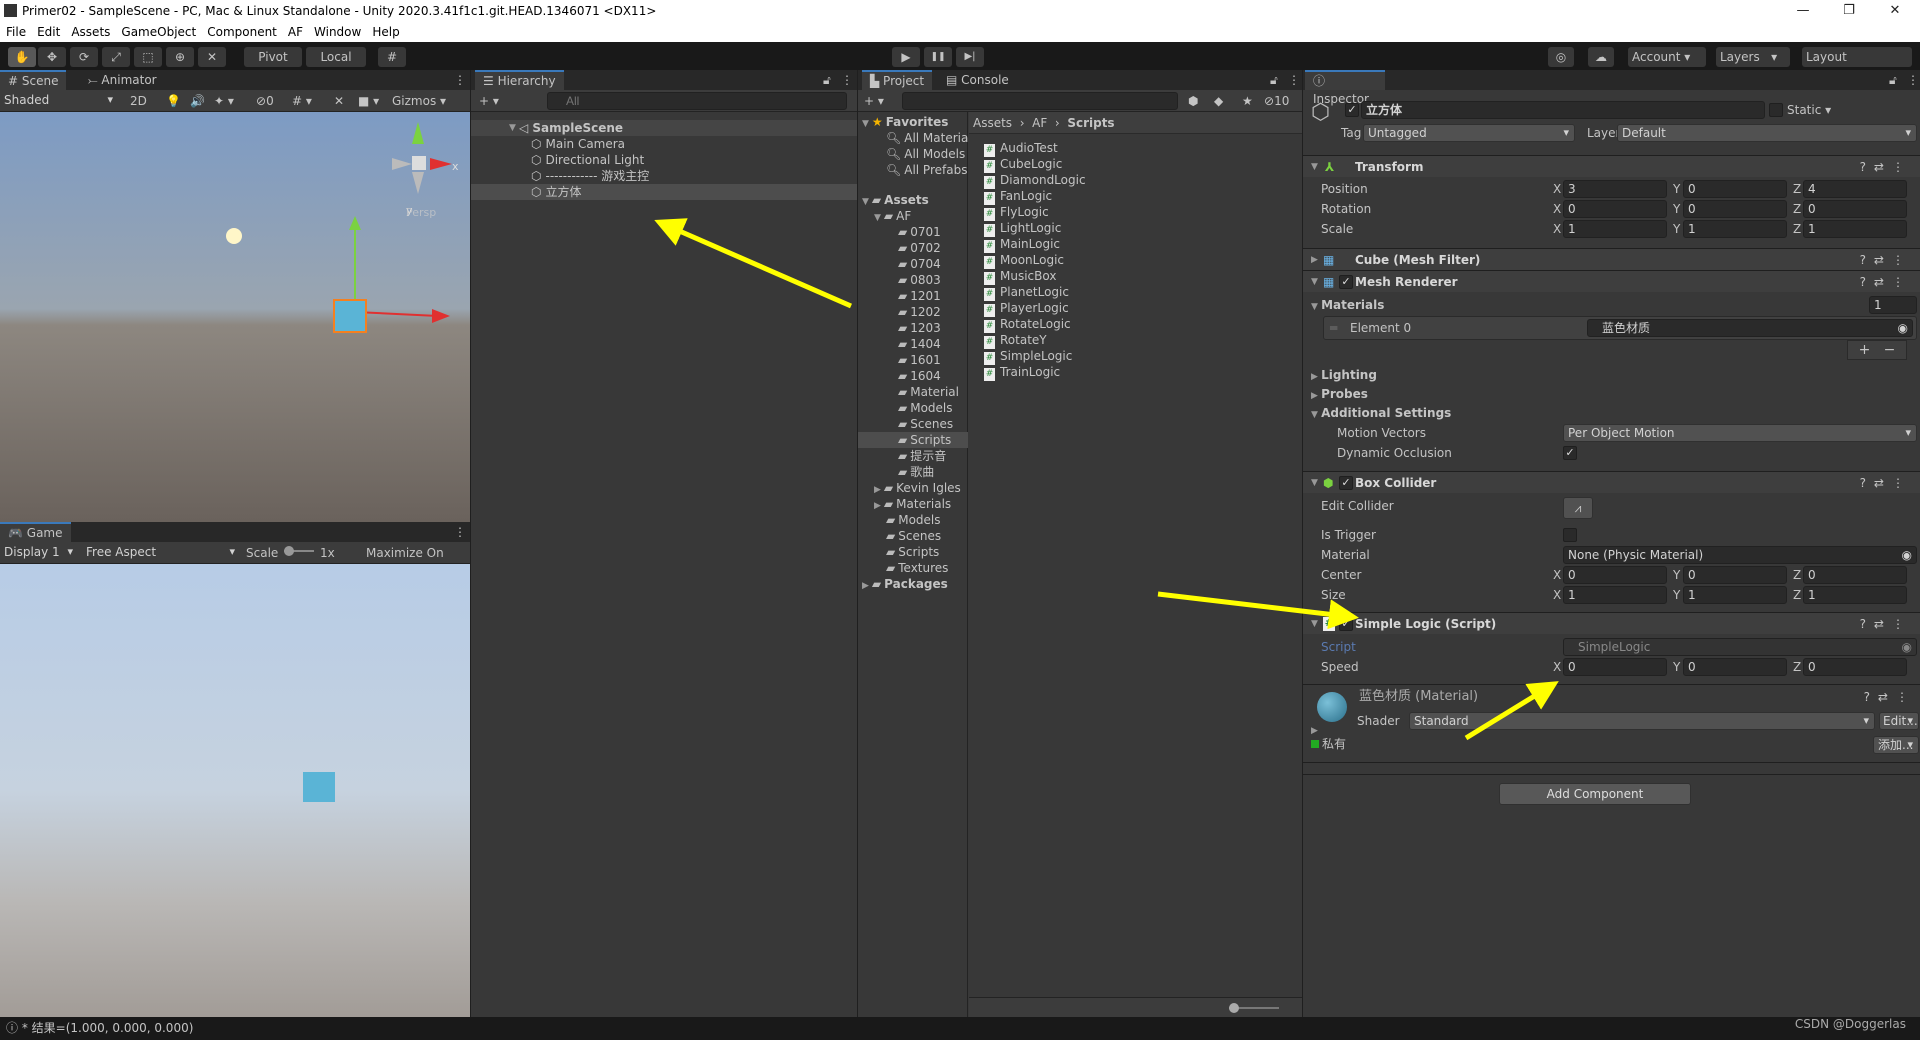  Describe the element at coordinates (1339, 394) in the screenshot. I see `probes-foldout: ▶ Probes` at that location.